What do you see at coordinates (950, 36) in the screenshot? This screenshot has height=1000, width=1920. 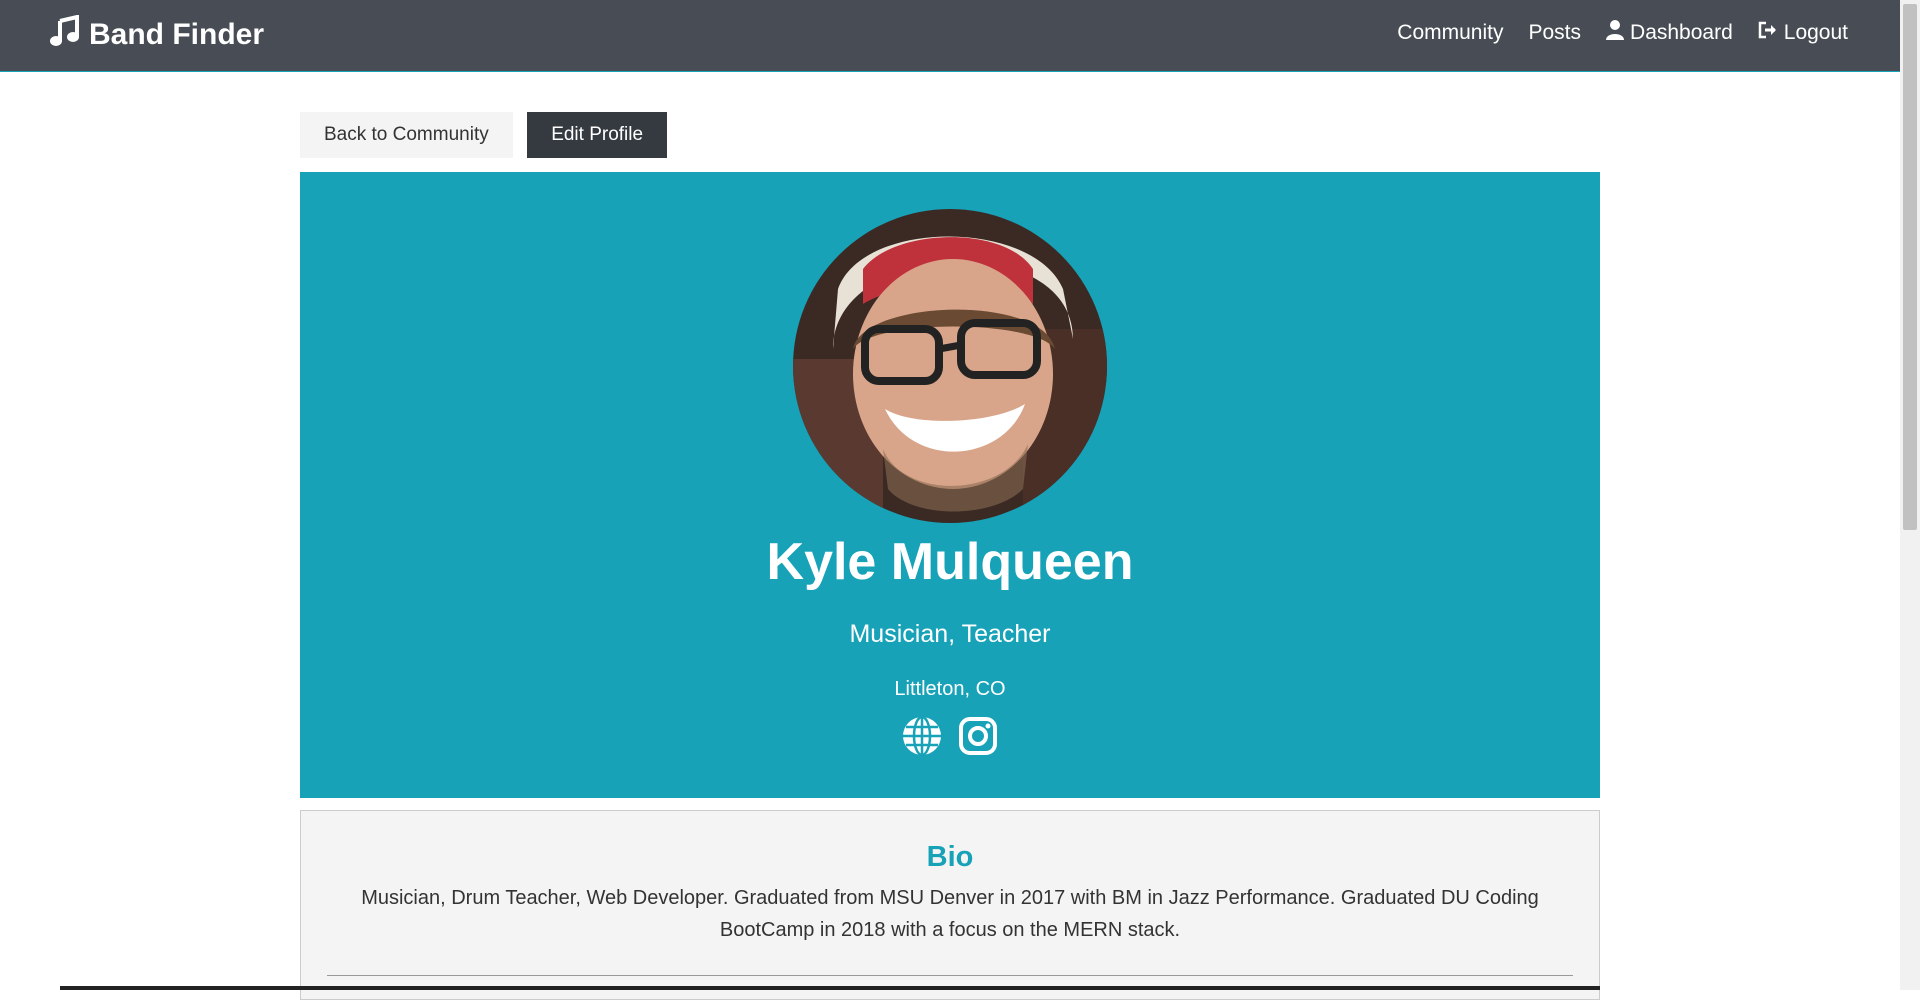 I see `top-navbar: Band Finder Community Posts Dashboard Lo` at bounding box center [950, 36].